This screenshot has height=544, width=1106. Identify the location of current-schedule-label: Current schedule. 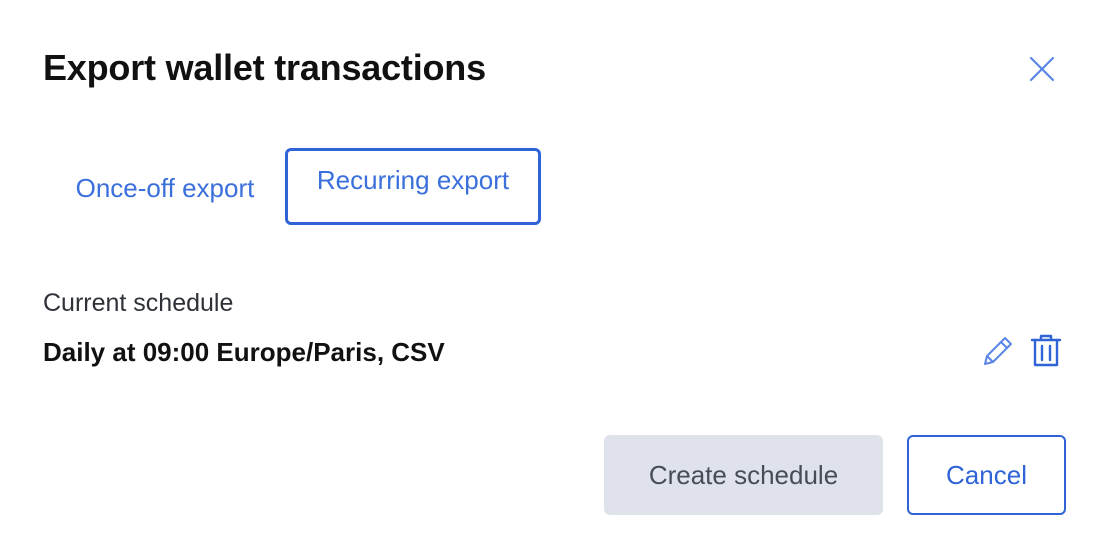
(138, 303).